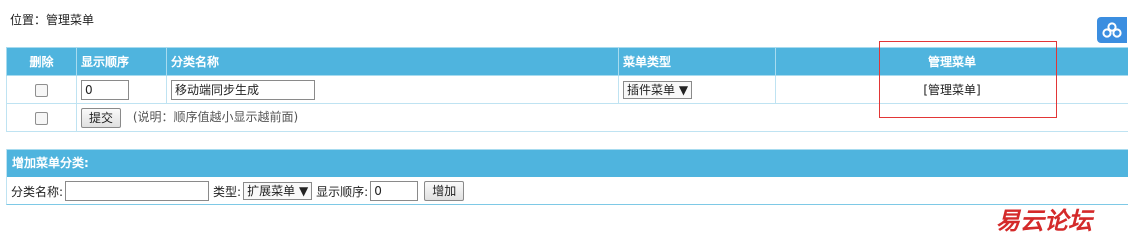  I want to click on order-label: 显示顺序:, so click(342, 191).